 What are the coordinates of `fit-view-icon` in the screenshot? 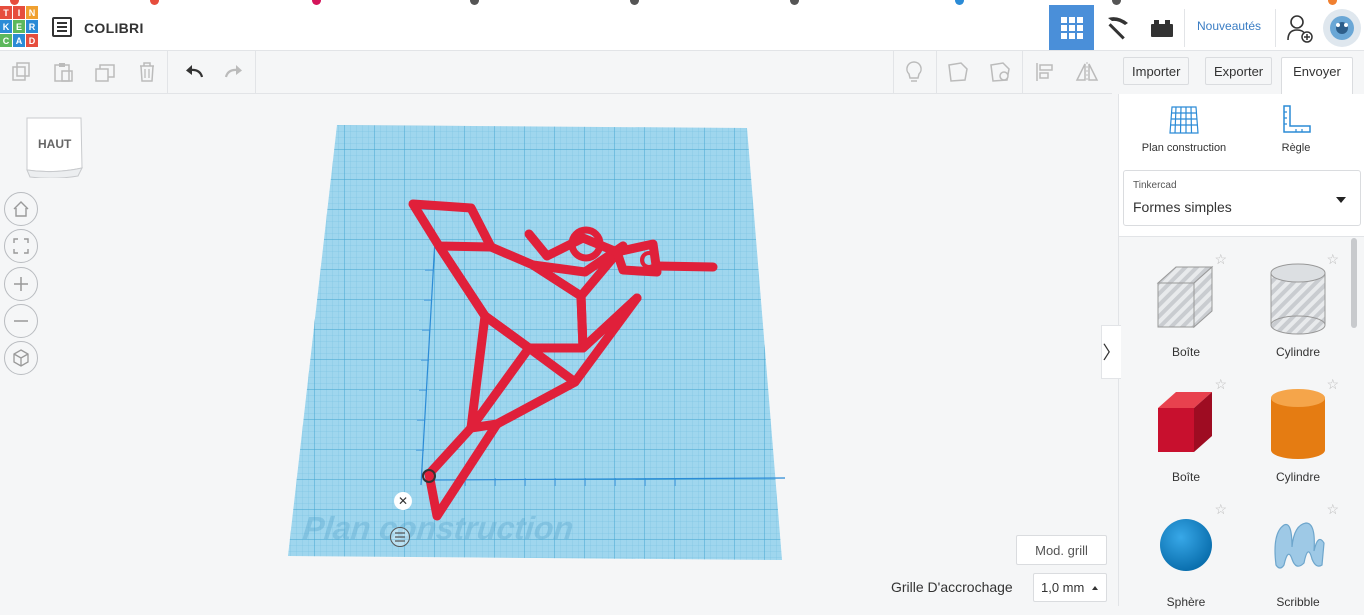 It's located at (21, 246).